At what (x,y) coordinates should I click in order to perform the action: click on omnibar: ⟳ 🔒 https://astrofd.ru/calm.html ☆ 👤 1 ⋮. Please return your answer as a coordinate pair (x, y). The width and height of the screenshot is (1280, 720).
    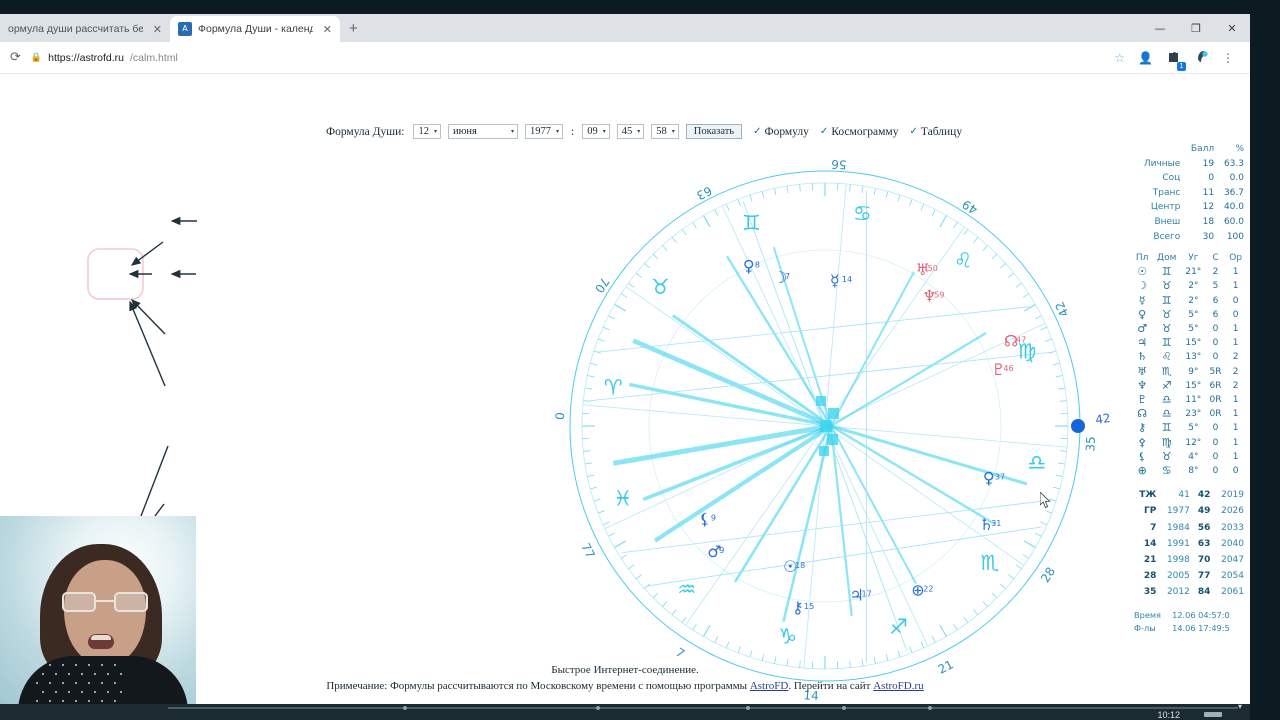
    Looking at the image, I should click on (625, 58).